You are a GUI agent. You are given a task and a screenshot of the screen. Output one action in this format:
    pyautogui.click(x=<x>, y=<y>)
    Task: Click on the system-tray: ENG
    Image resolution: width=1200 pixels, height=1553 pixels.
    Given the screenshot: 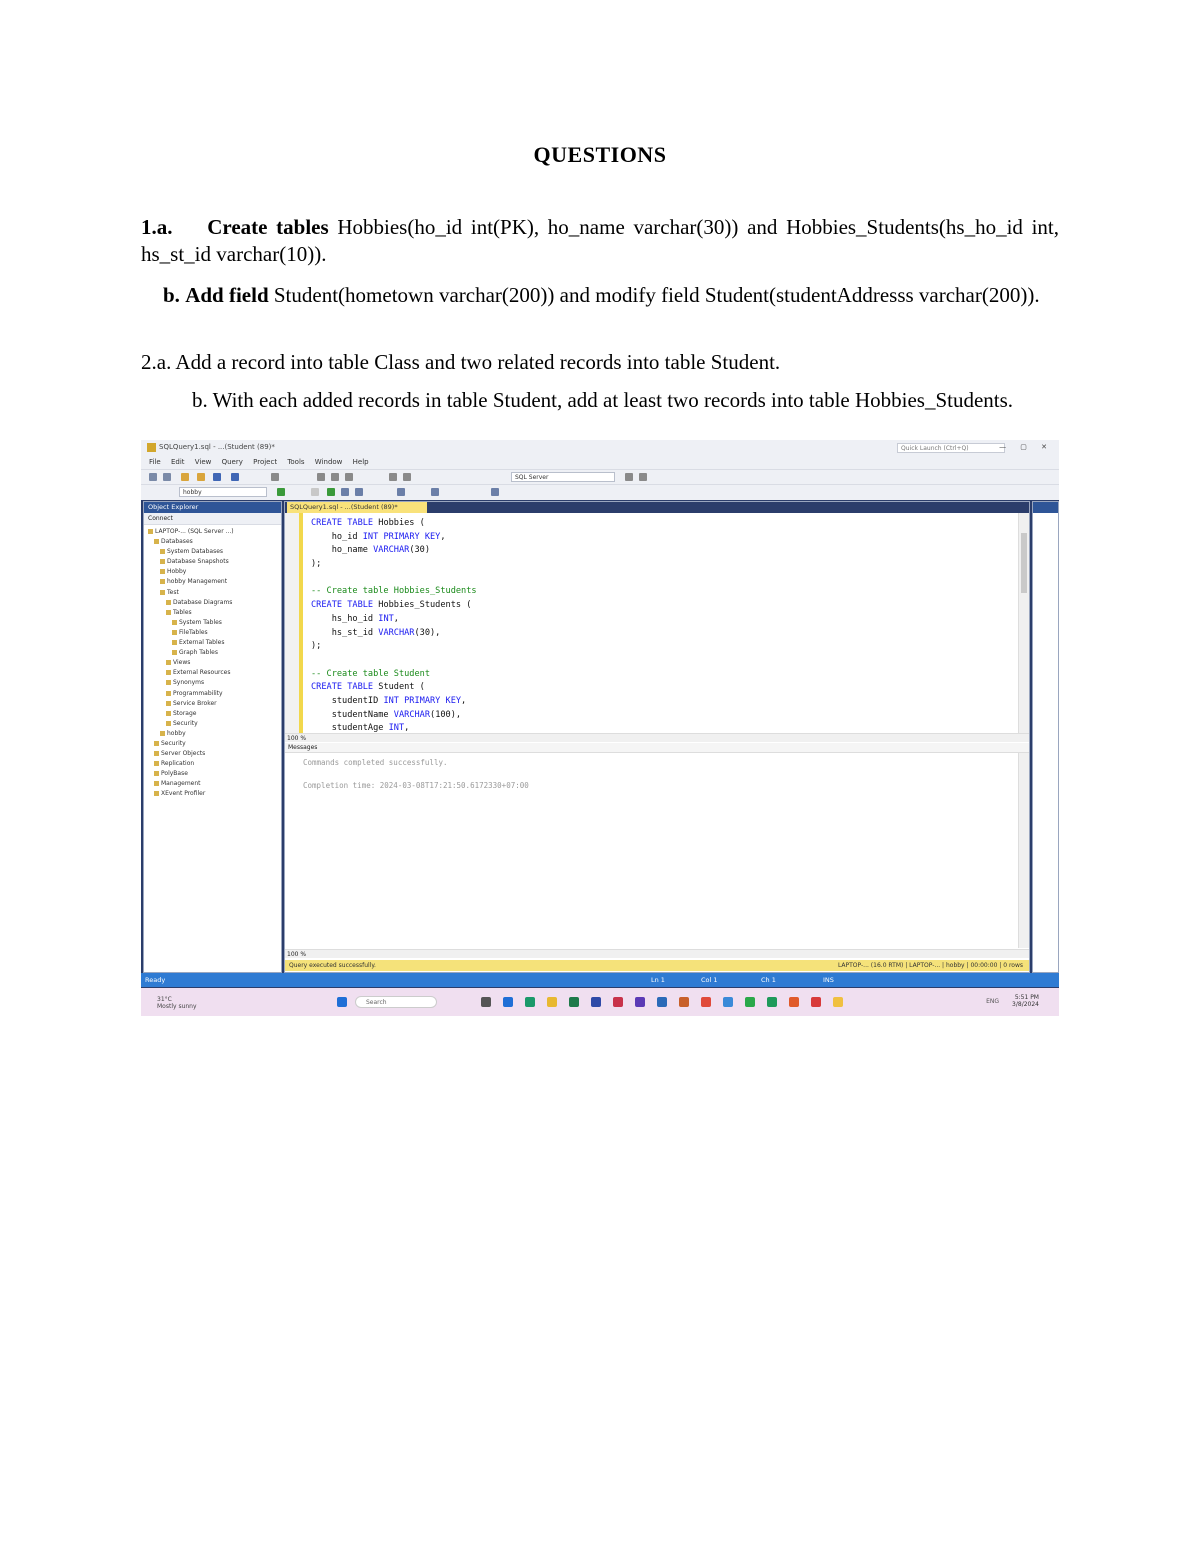 What is the action you would take?
    pyautogui.click(x=992, y=1001)
    